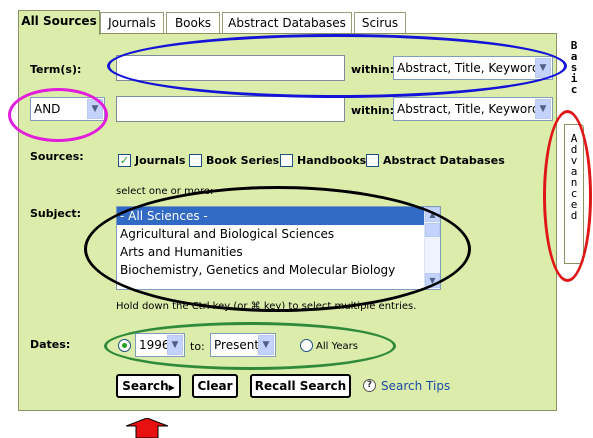 The image size is (593, 438). I want to click on operator-select: AND ▼, so click(67, 109).